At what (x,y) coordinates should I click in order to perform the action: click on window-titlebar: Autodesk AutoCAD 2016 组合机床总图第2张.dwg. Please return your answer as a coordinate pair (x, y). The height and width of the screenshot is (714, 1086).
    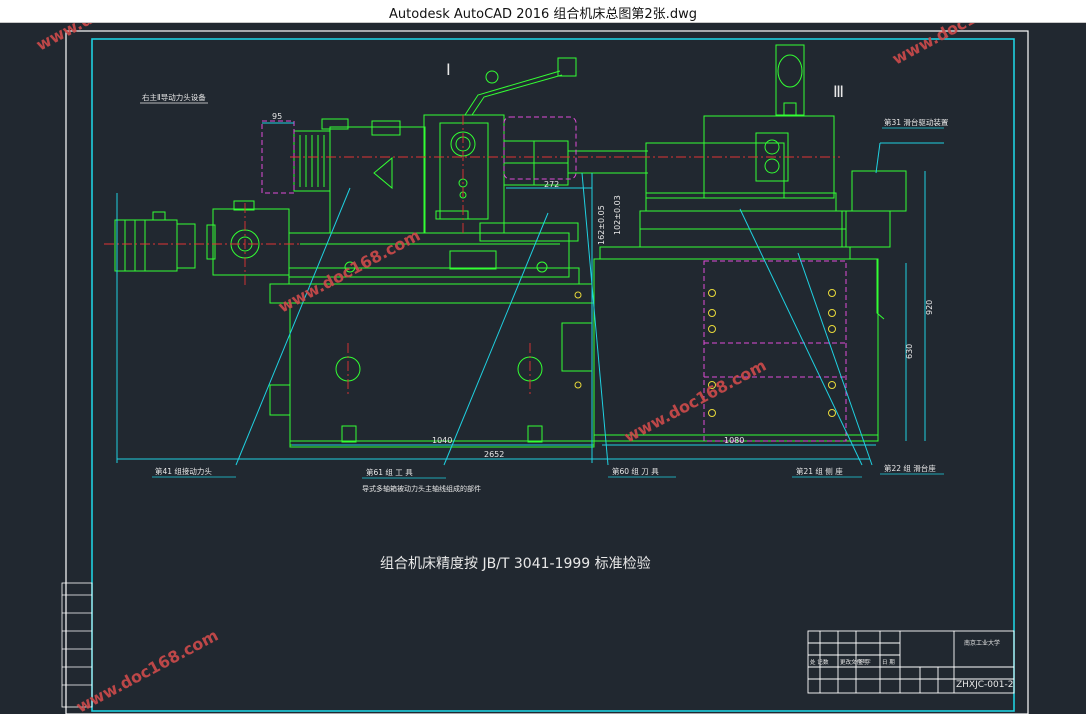
    Looking at the image, I should click on (543, 11).